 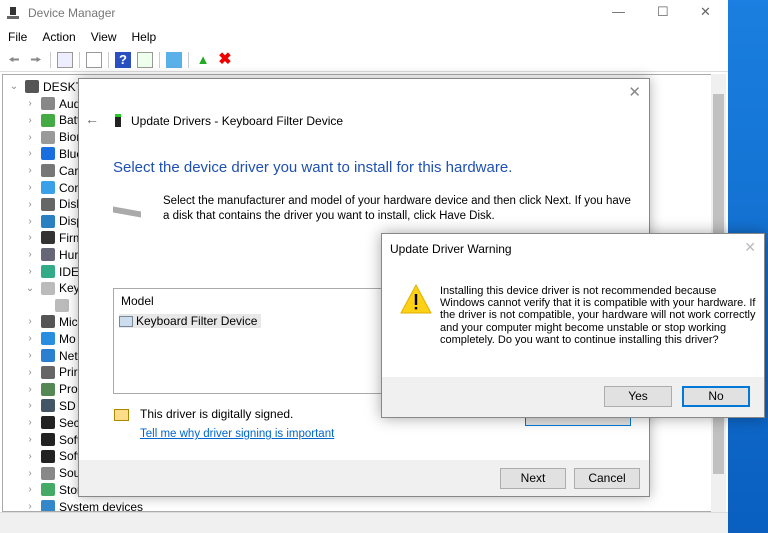 What do you see at coordinates (121, 415) in the screenshot?
I see `certificate-icon` at bounding box center [121, 415].